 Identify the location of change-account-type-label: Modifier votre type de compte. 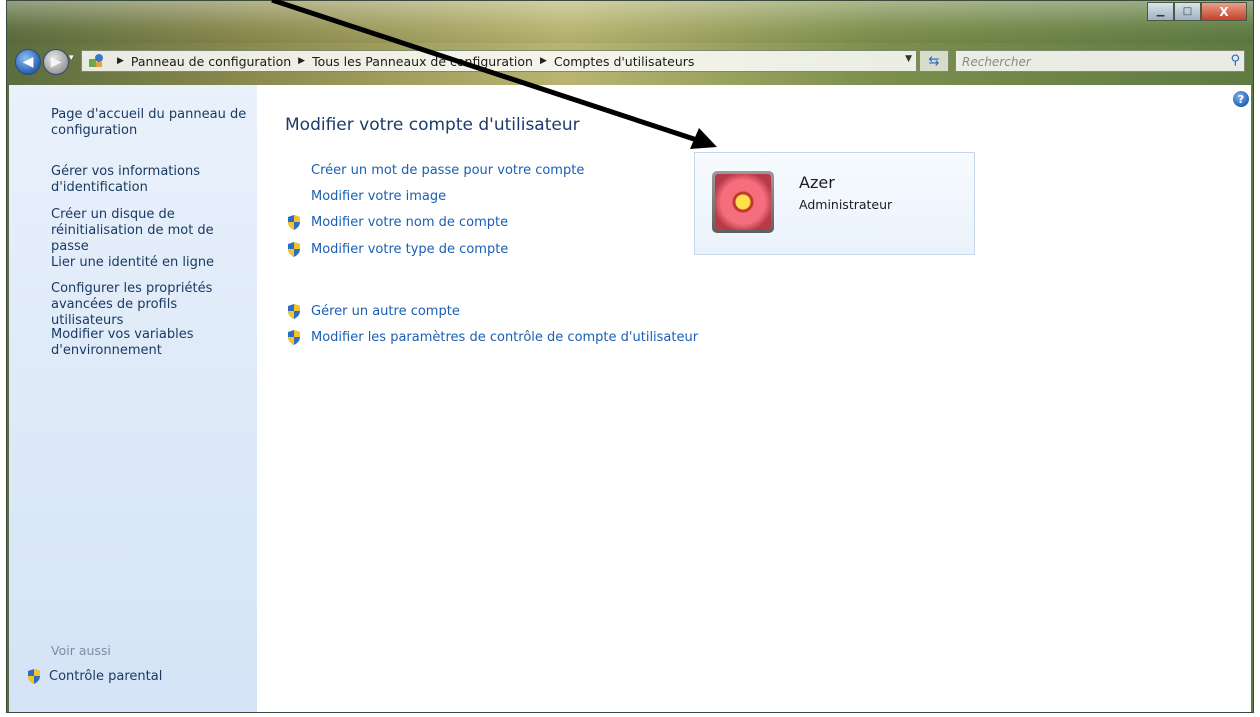
(409, 249).